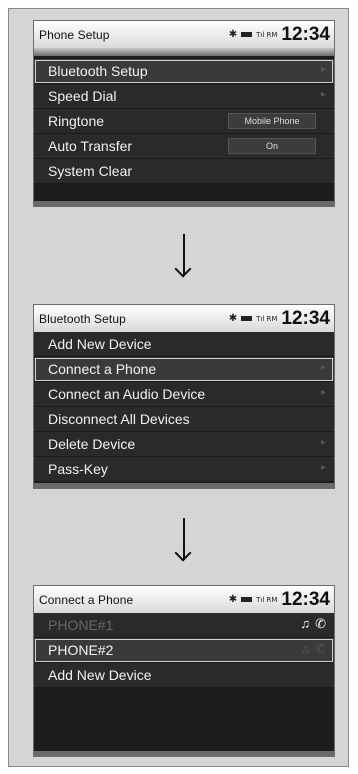  What do you see at coordinates (184, 675) in the screenshot?
I see `phone-item-add-new-device: Add New Device` at bounding box center [184, 675].